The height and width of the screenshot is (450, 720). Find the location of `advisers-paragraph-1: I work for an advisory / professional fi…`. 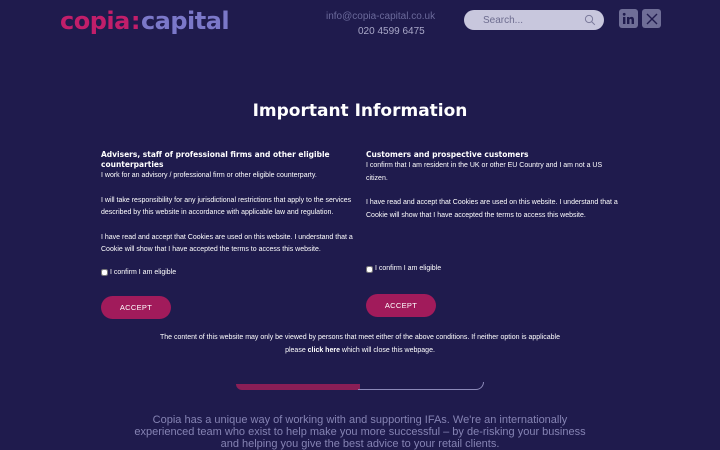

advisers-paragraph-1: I work for an advisory / professional fi… is located at coordinates (209, 175).